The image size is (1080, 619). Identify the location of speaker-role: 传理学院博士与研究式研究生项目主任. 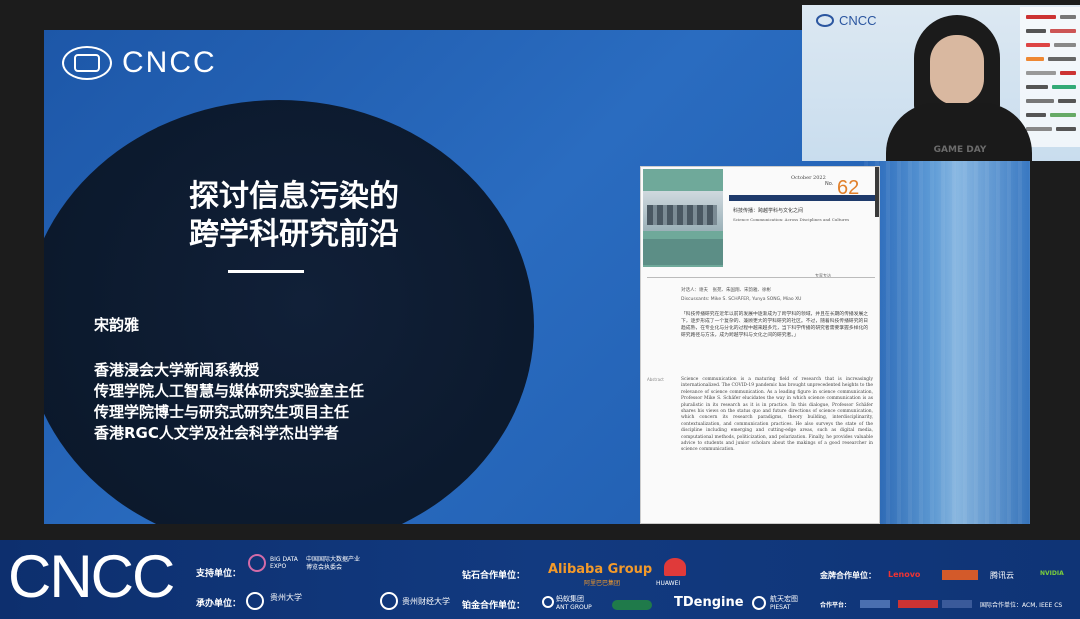
(222, 412).